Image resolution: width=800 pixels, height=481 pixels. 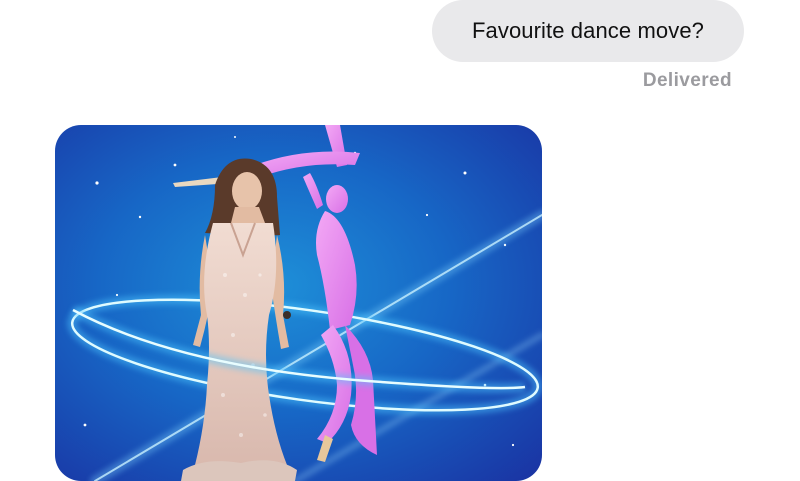 I want to click on delivery-status: Delivered, so click(x=687, y=80).